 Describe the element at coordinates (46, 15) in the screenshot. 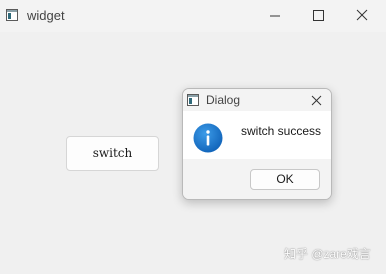

I see `window-title: widget` at that location.